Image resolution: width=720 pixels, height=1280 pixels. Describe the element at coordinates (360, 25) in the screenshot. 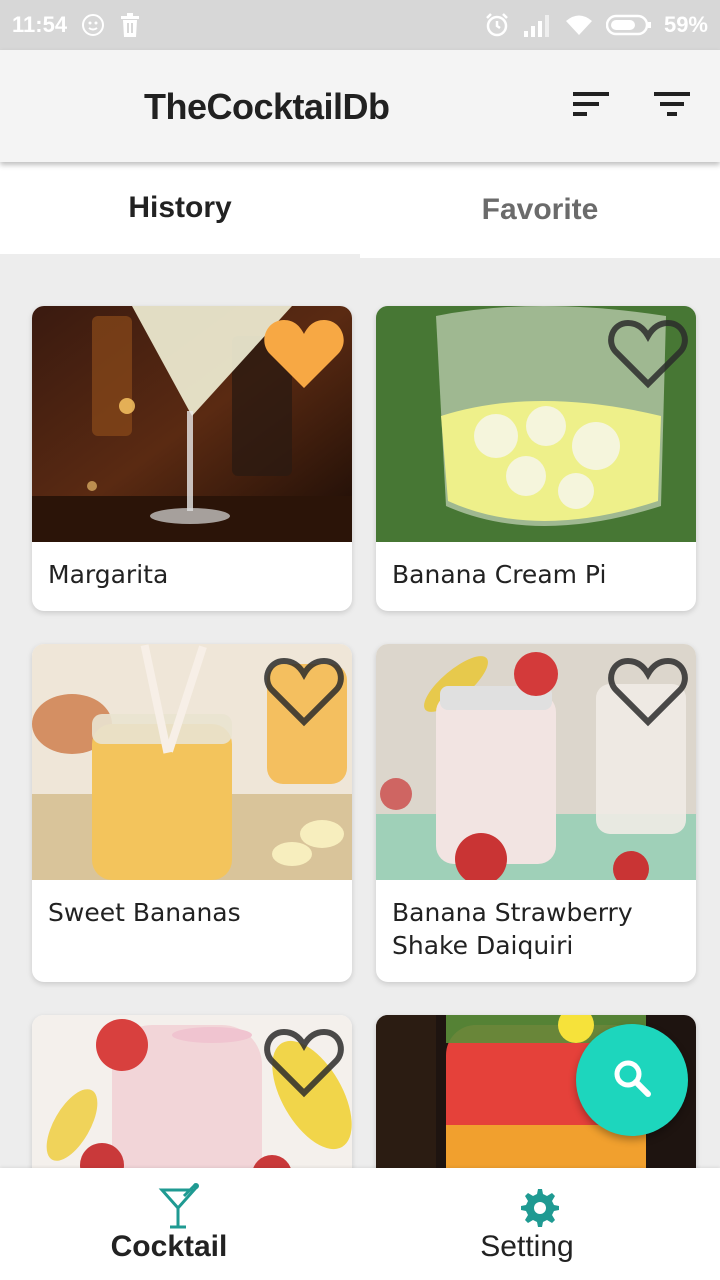

I see `status-bar: 11:54 59%` at that location.